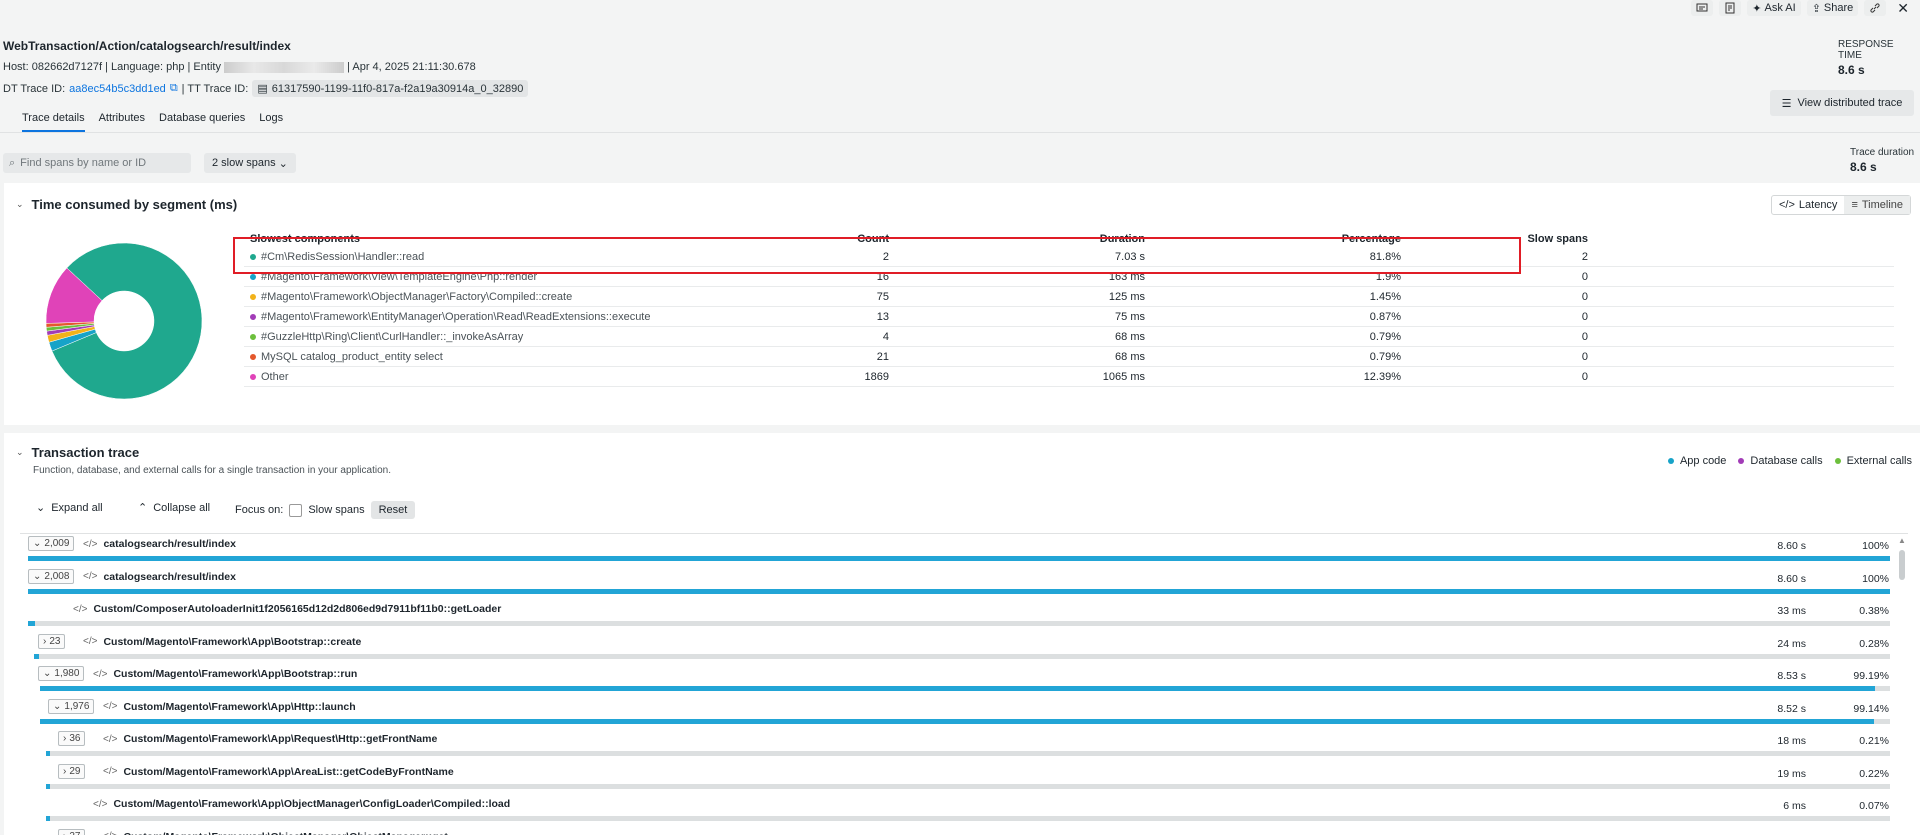 This screenshot has width=1920, height=835. I want to click on span-expand-badge: ⌄ 1,976, so click(71, 706).